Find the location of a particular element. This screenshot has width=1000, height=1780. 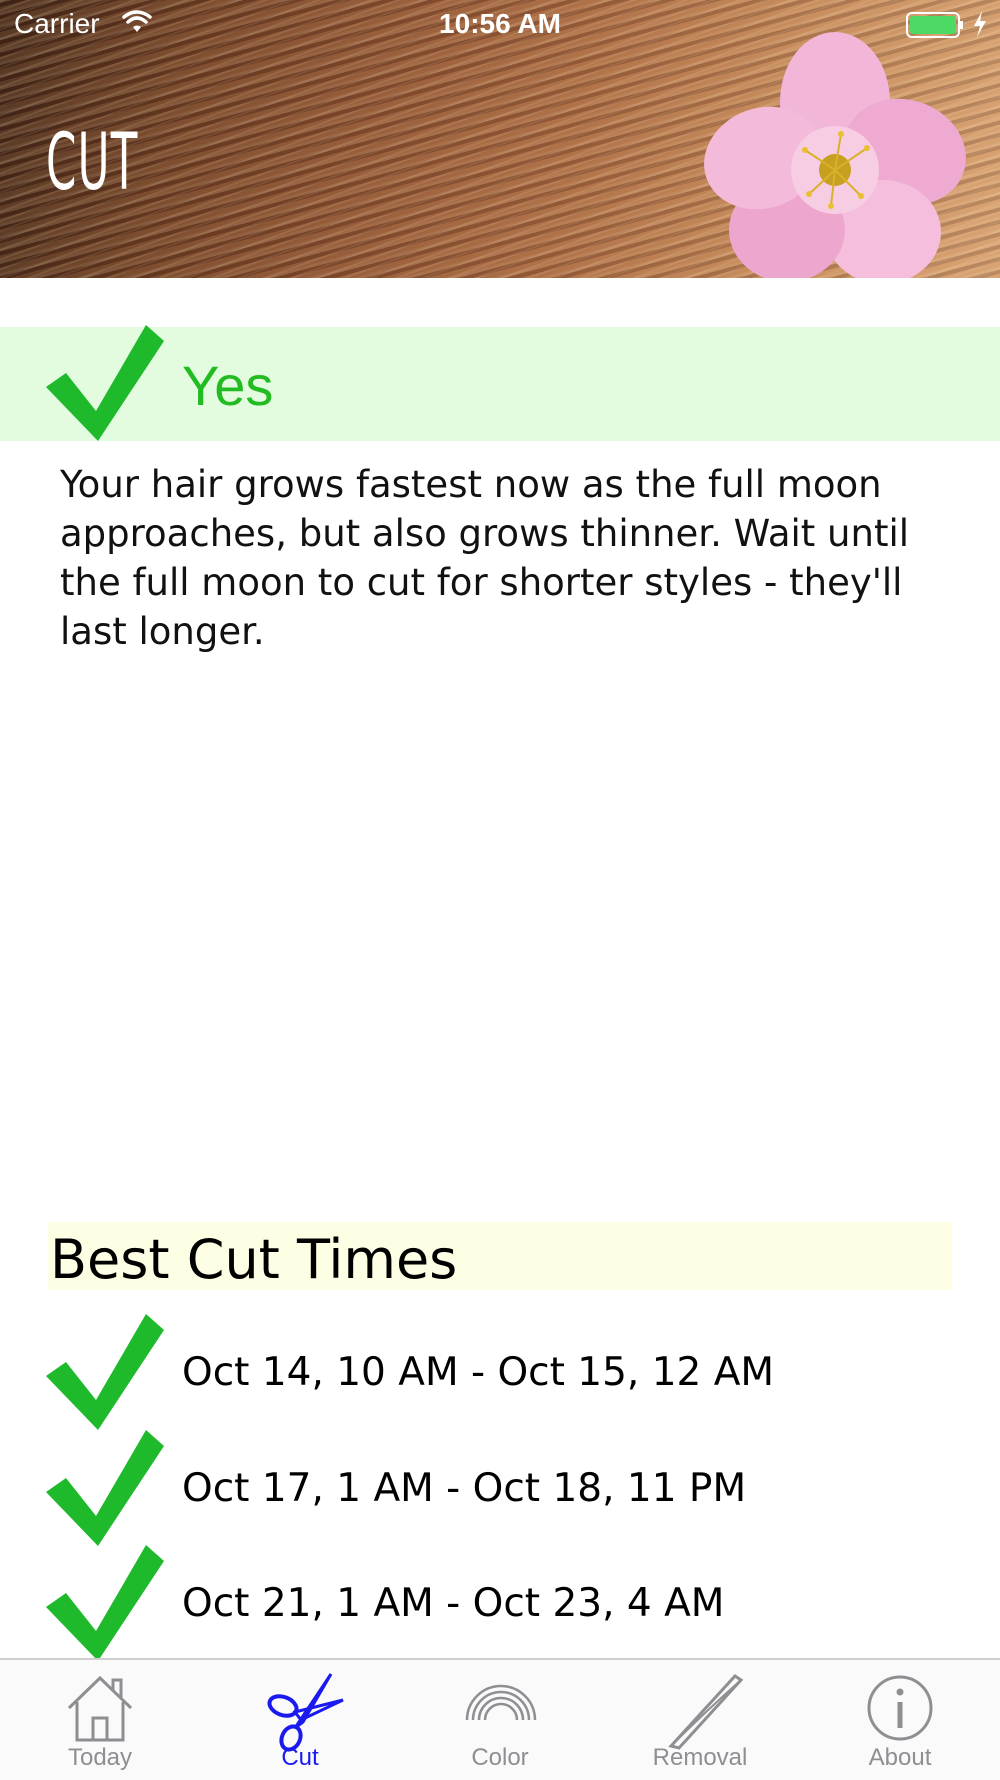

time-row: Oct 14, 10 AM - Oct 15, 12 AM is located at coordinates (496, 1372).